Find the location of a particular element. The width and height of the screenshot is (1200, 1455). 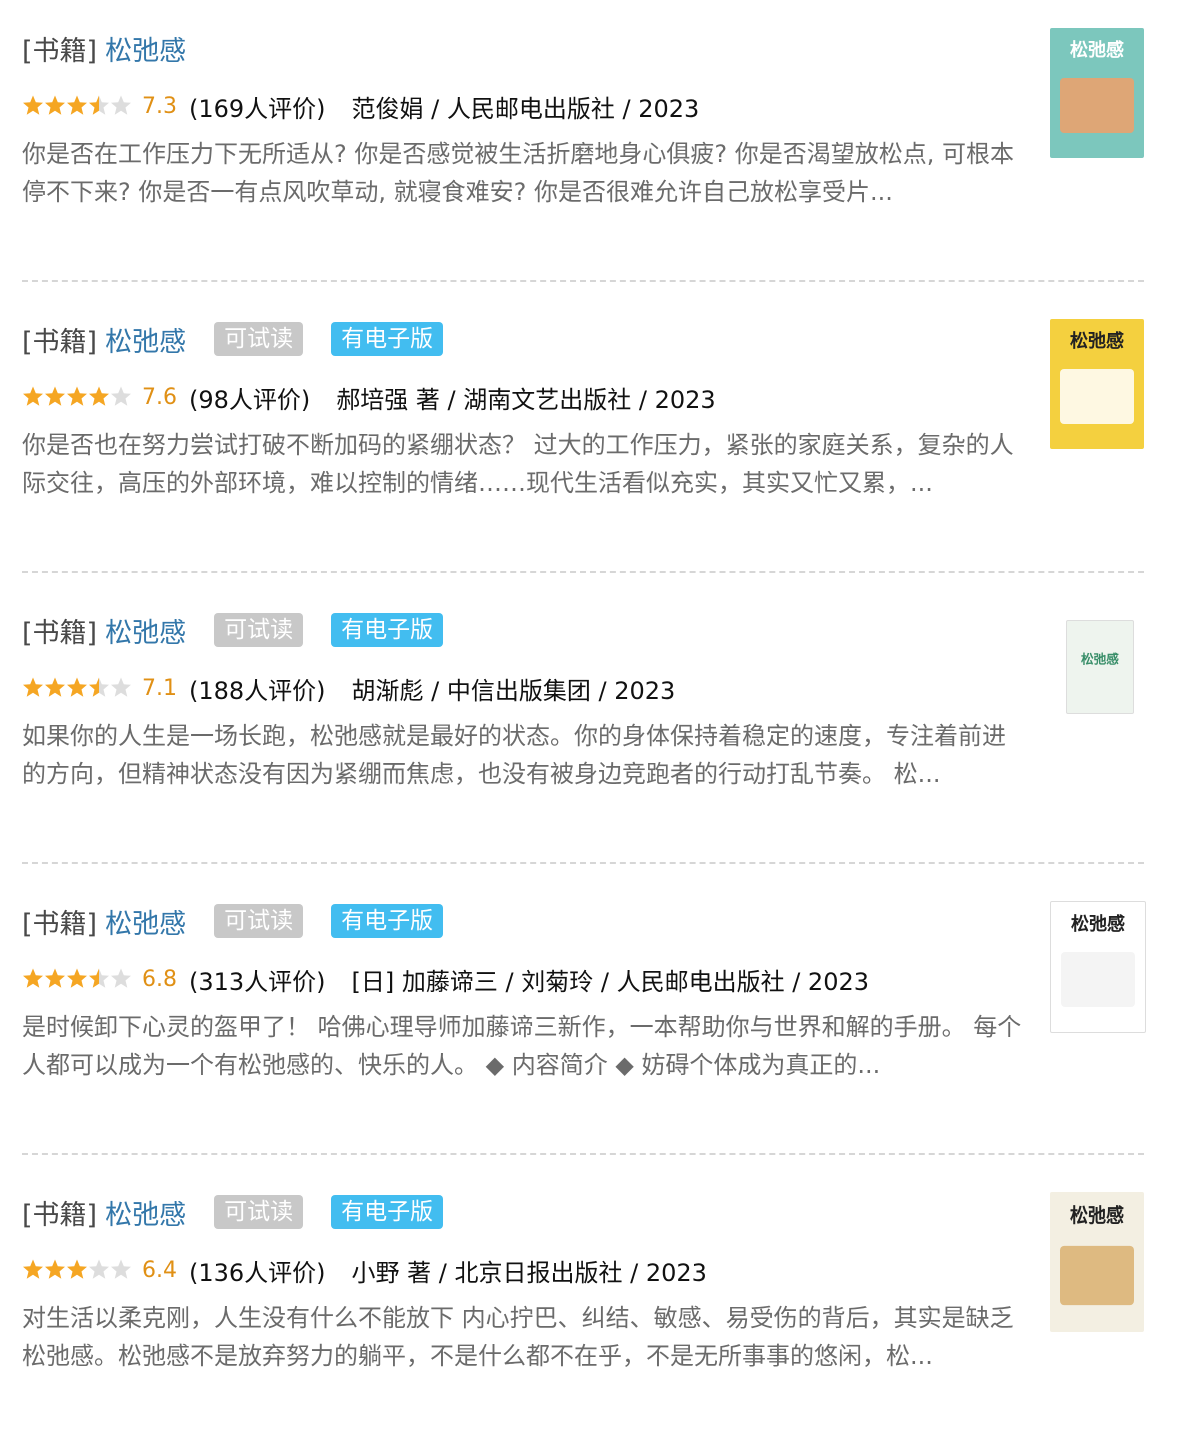

result-title-row: [书籍] 松弛感 is located at coordinates (104, 48).